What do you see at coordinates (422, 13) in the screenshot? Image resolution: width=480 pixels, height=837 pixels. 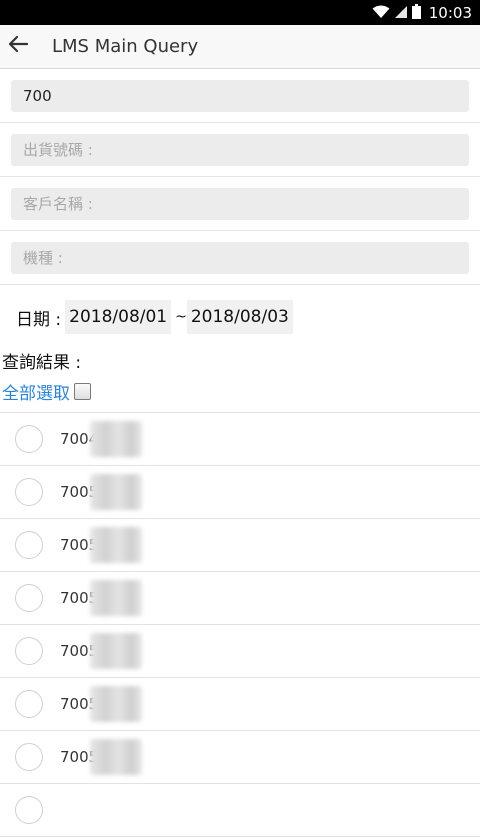 I see `status-icons: 10:03` at bounding box center [422, 13].